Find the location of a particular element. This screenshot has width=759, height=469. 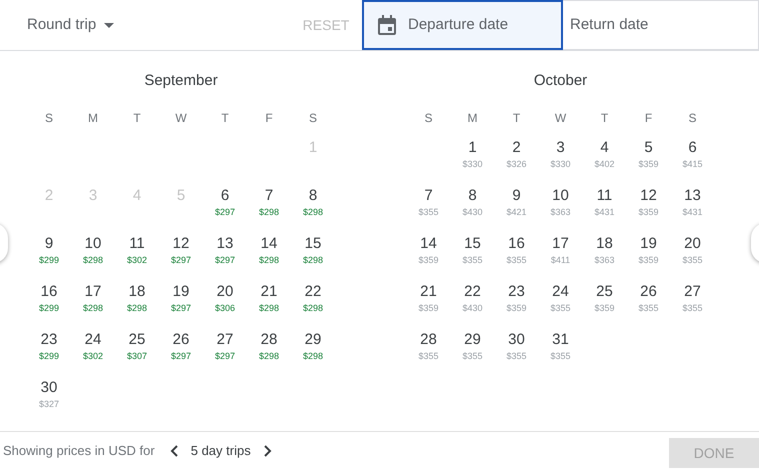

month-title: October is located at coordinates (560, 81).